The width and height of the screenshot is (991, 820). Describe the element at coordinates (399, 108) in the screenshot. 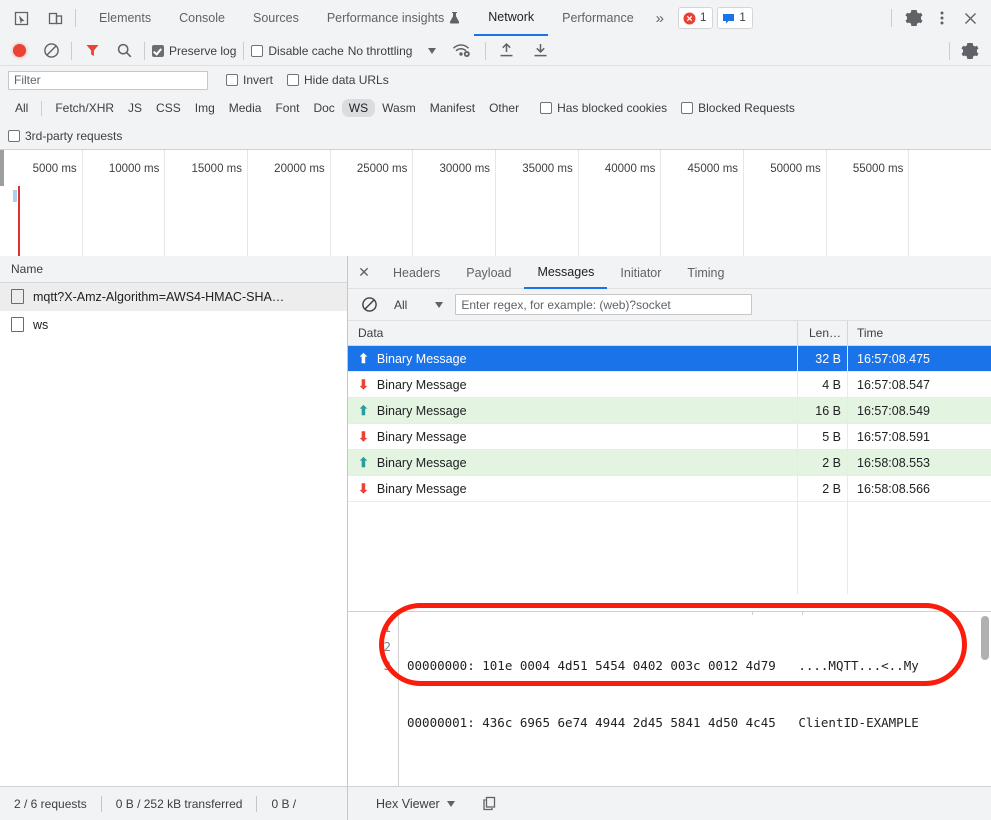

I see `type-filter-wasm: Wasm` at that location.